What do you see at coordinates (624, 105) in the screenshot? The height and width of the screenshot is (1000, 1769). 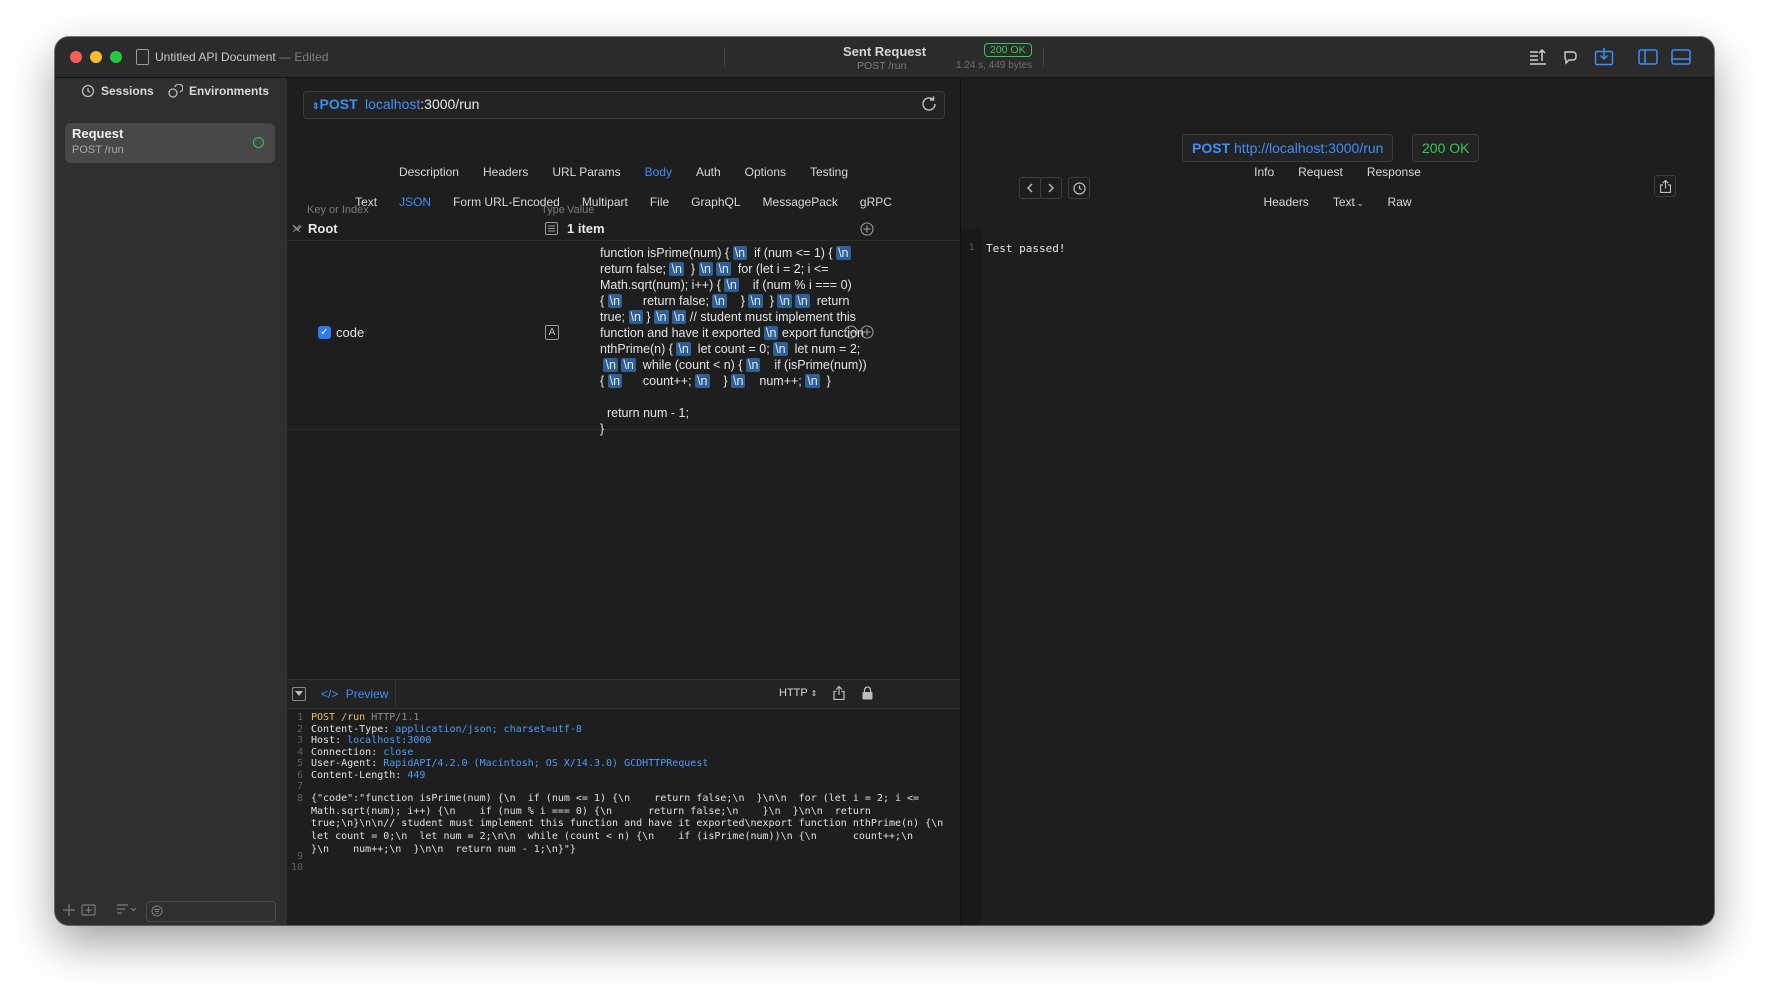 I see `url-bar: ⇕POST localhost:3000/run` at bounding box center [624, 105].